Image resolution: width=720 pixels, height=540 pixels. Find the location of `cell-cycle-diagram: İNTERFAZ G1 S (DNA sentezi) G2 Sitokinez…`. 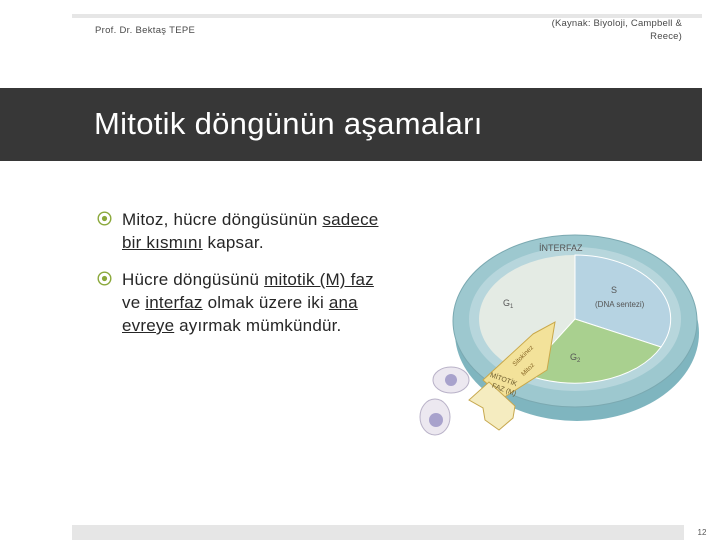

cell-cycle-diagram: İNTERFAZ G1 S (DNA sentezi) G2 Sitokinez… is located at coordinates (559, 335).